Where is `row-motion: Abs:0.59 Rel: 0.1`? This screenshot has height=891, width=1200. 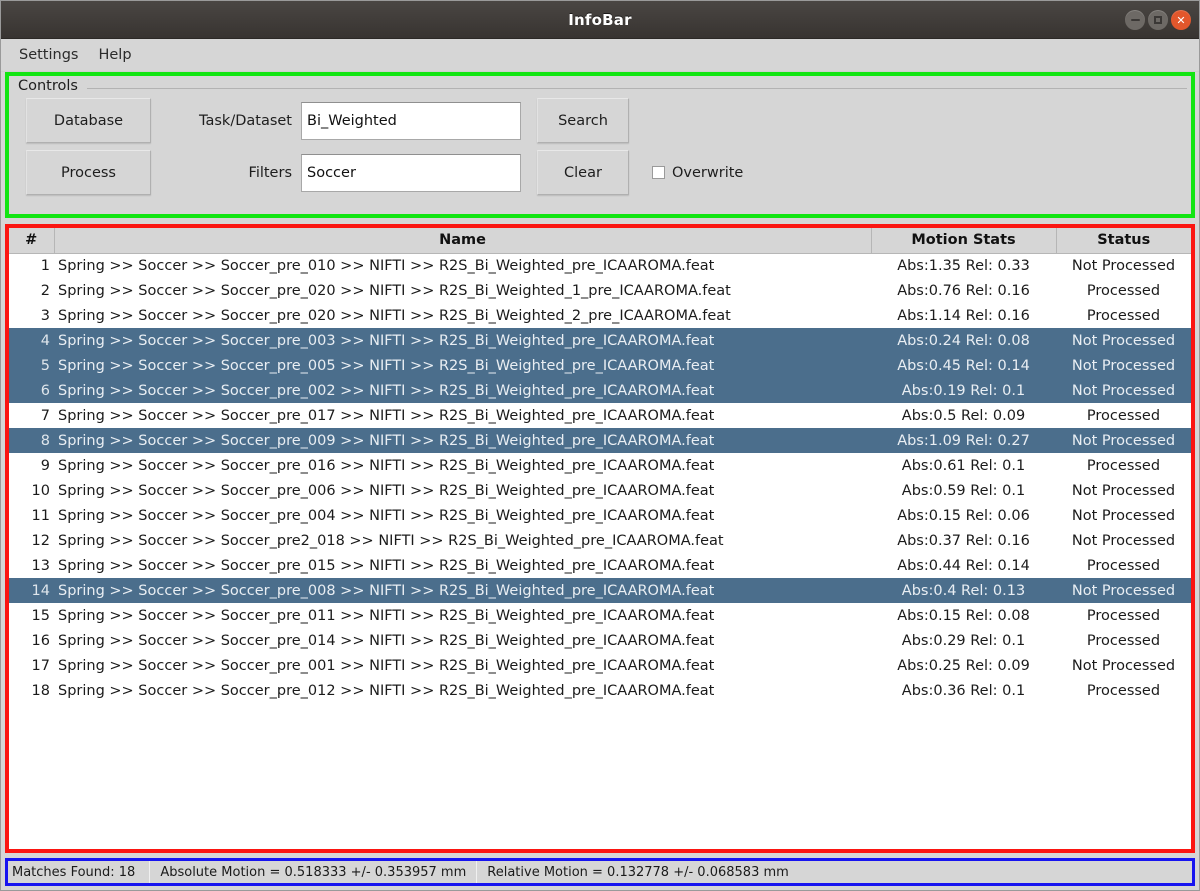 row-motion: Abs:0.59 Rel: 0.1 is located at coordinates (963, 490).